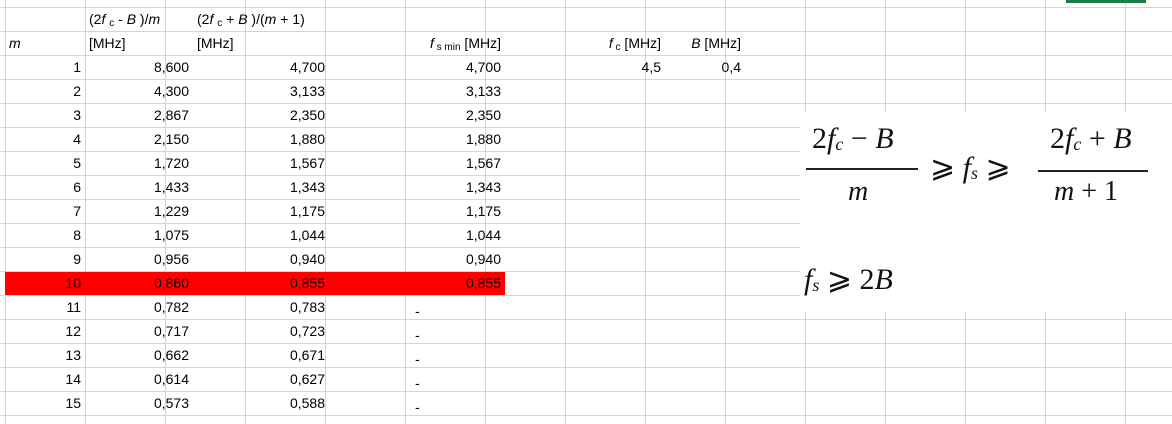  Describe the element at coordinates (848, 279) in the screenshot. I see `nyquist-formula: fs ⩾ 2B` at that location.